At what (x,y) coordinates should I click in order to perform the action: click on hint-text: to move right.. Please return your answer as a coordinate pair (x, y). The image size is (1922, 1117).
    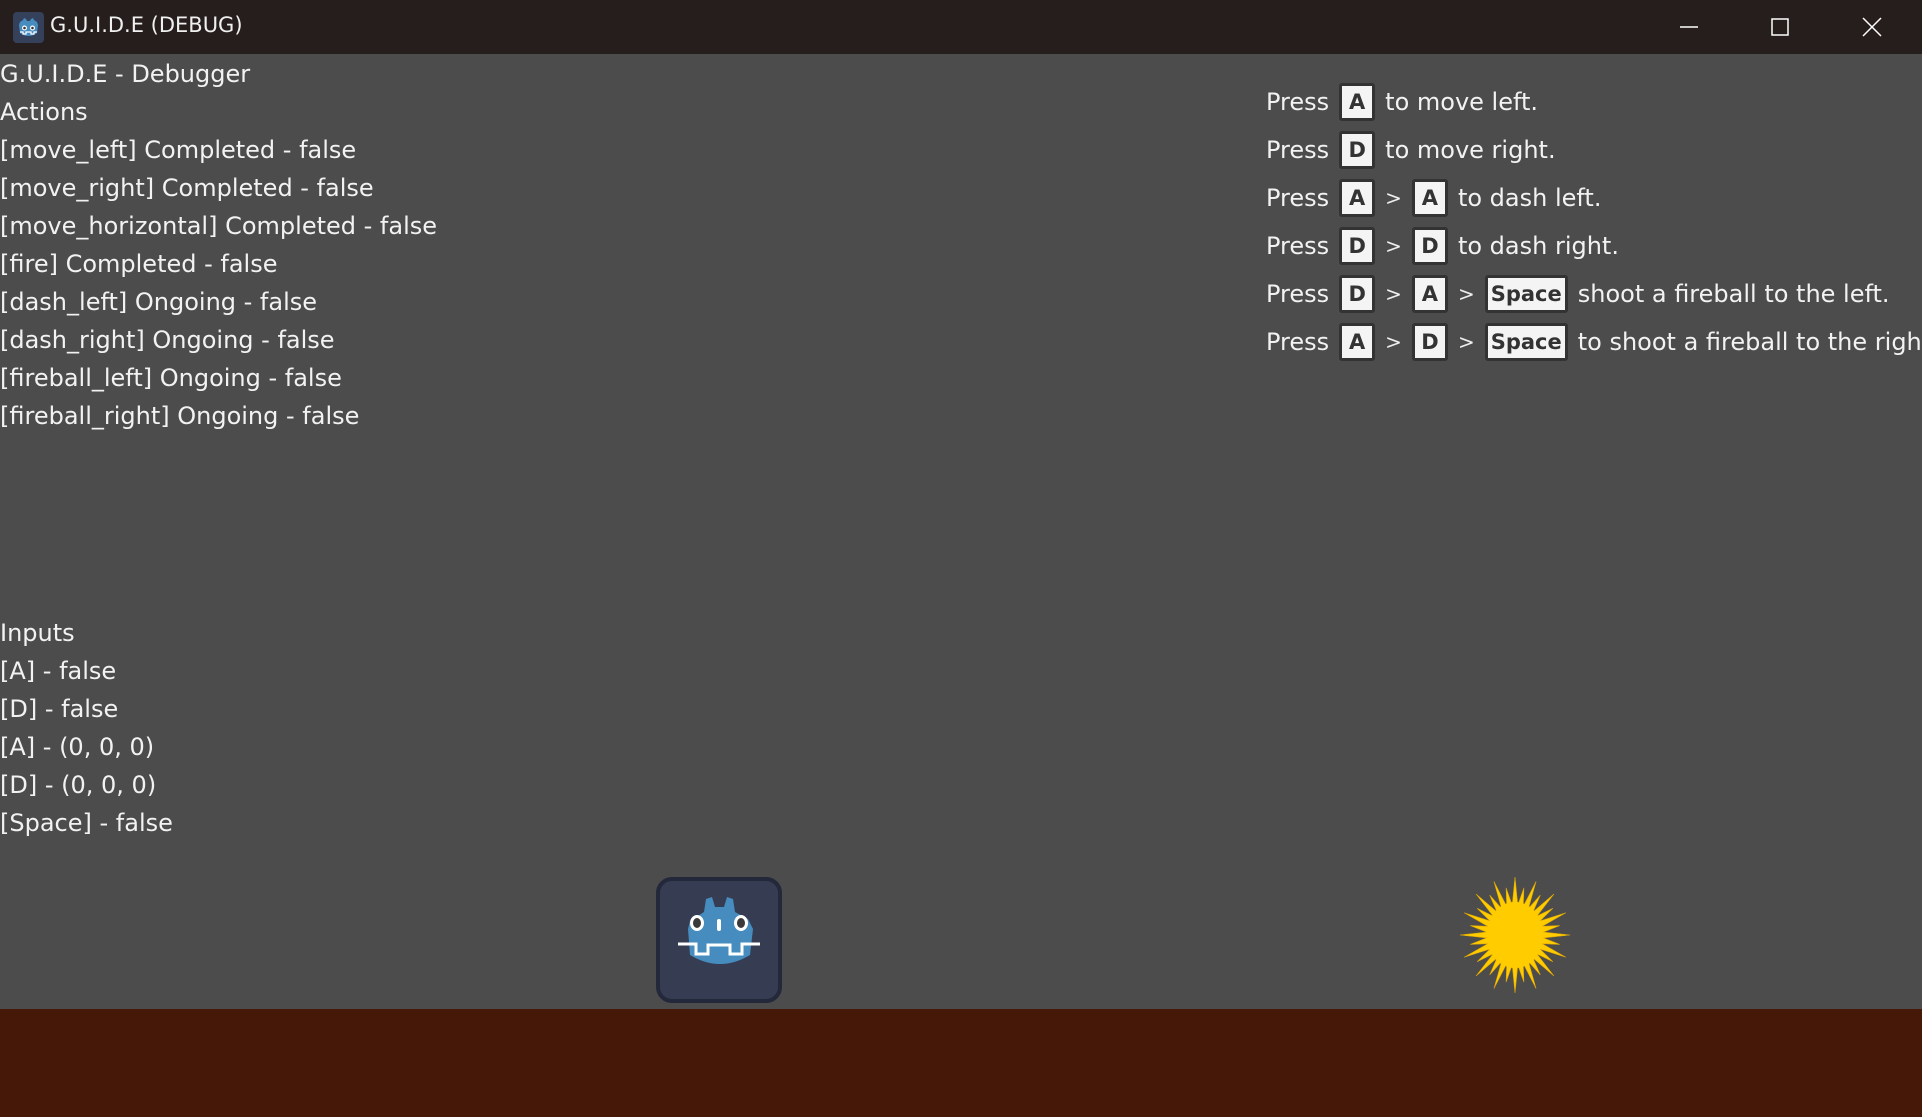
    Looking at the image, I should click on (1470, 150).